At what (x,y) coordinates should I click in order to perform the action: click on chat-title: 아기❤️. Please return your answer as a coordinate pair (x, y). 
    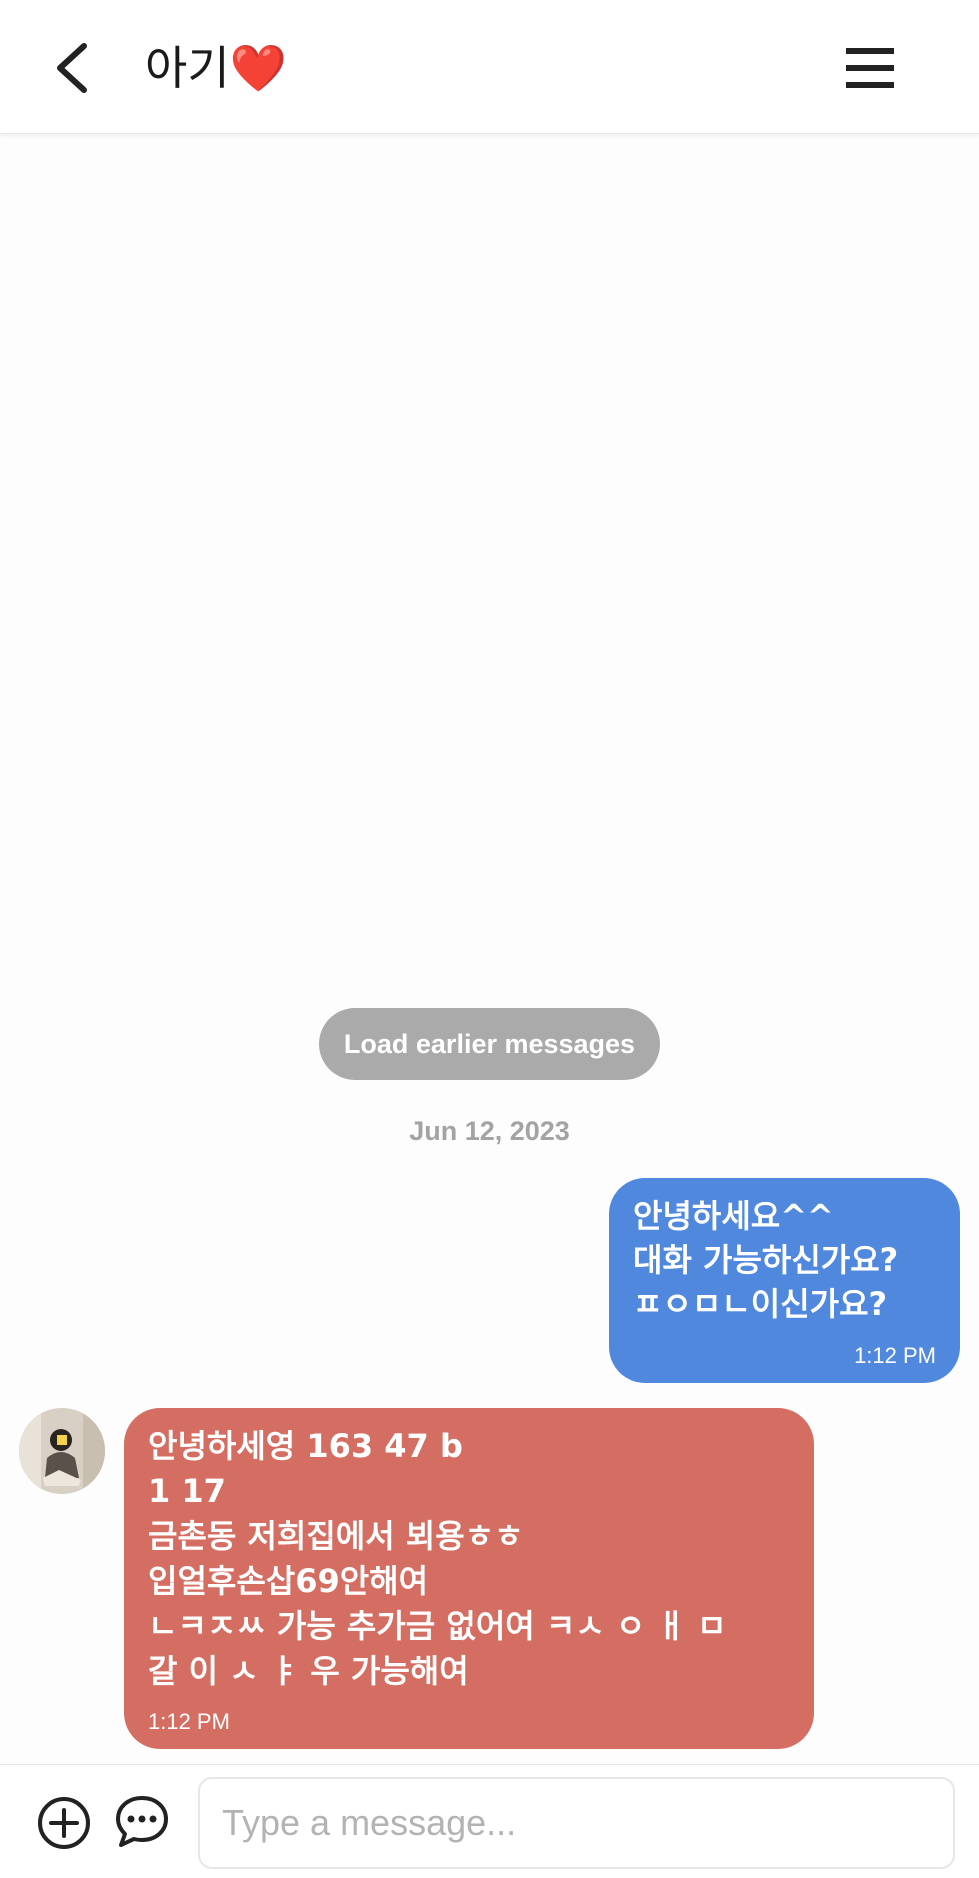
    Looking at the image, I should click on (216, 68).